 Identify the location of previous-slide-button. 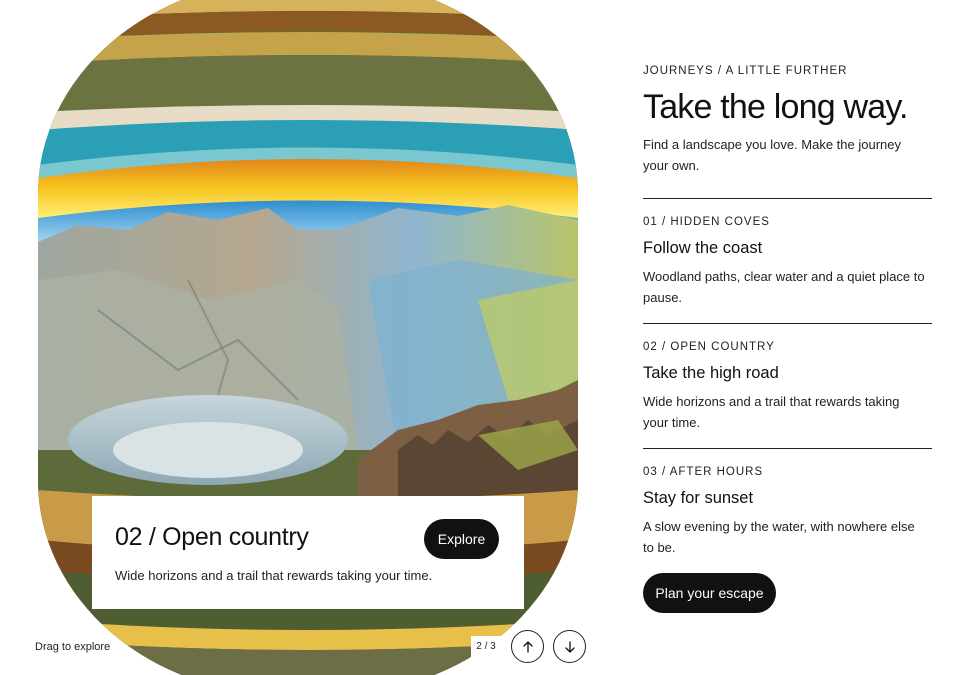
(527, 646).